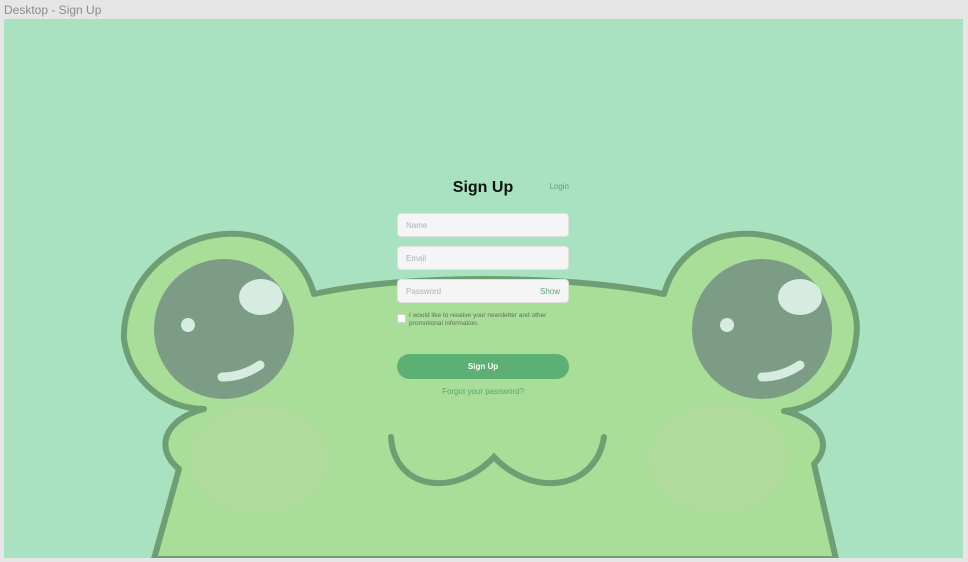 The height and width of the screenshot is (562, 968). What do you see at coordinates (559, 186) in the screenshot?
I see `login-link: Login` at bounding box center [559, 186].